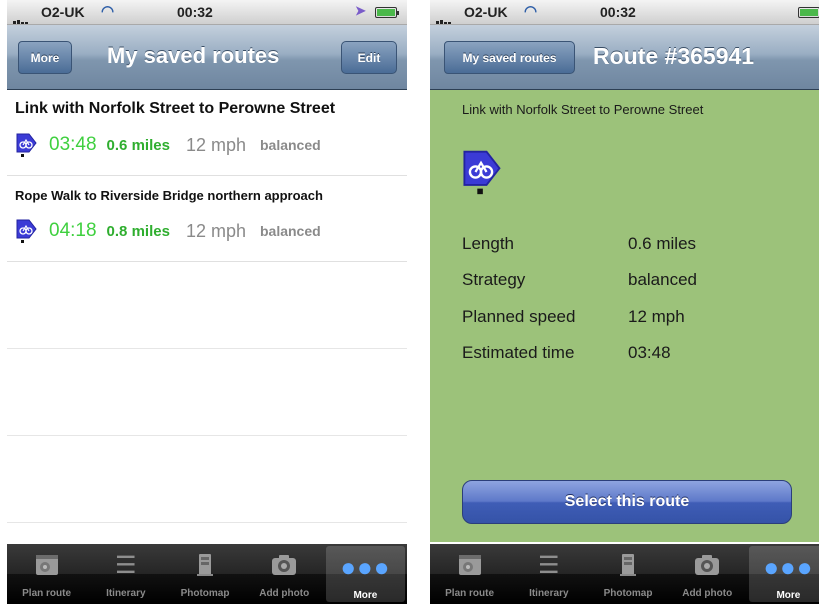 This screenshot has height=604, width=819. Describe the element at coordinates (674, 56) in the screenshot. I see `page-title: Route #365941` at that location.